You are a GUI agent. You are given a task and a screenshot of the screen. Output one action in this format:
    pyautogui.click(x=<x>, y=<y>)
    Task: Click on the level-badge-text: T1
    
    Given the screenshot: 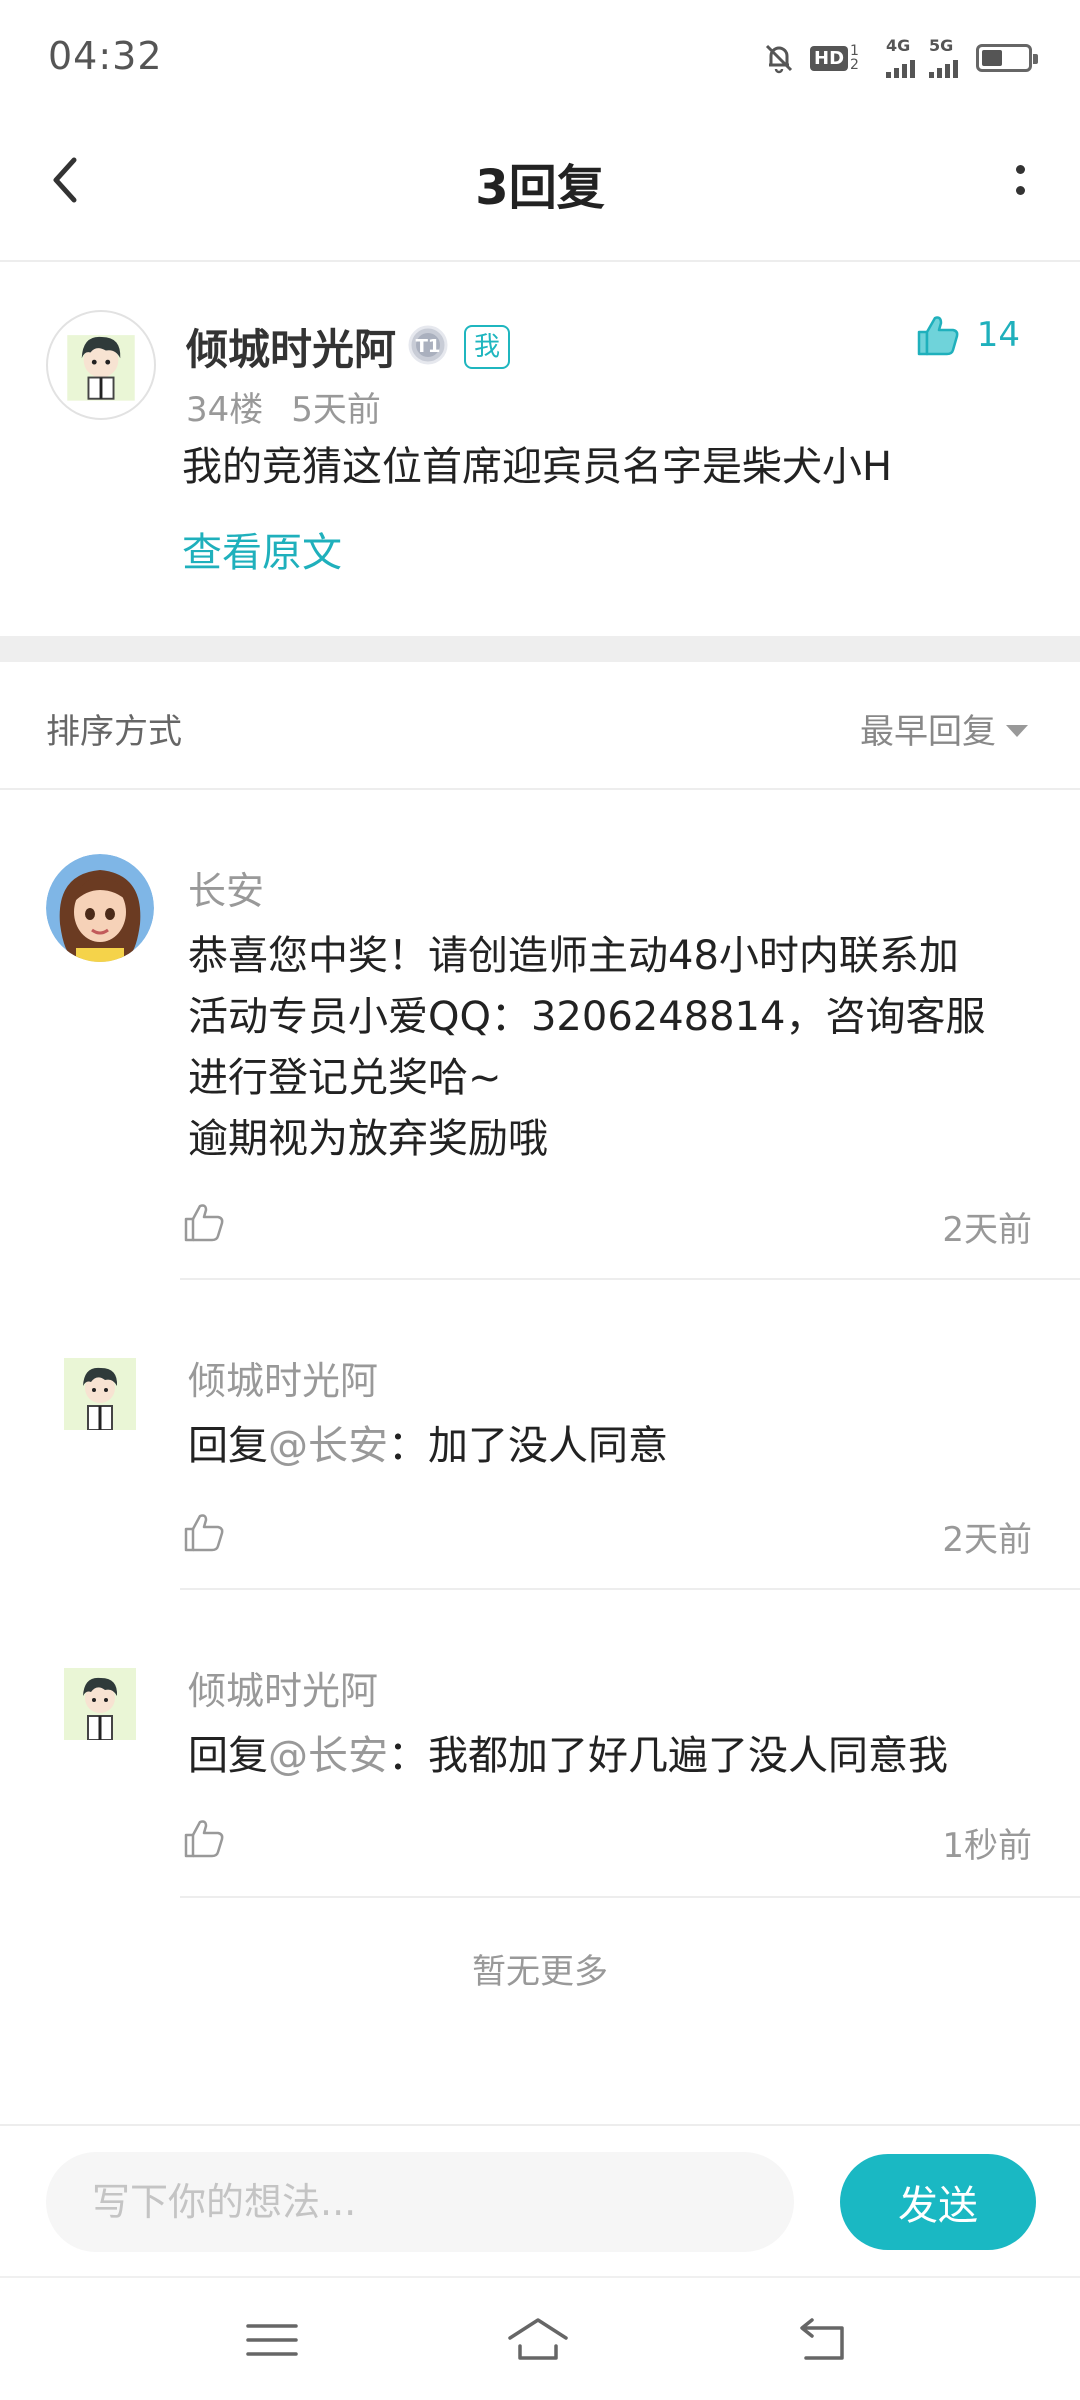 What is the action you would take?
    pyautogui.click(x=428, y=346)
    